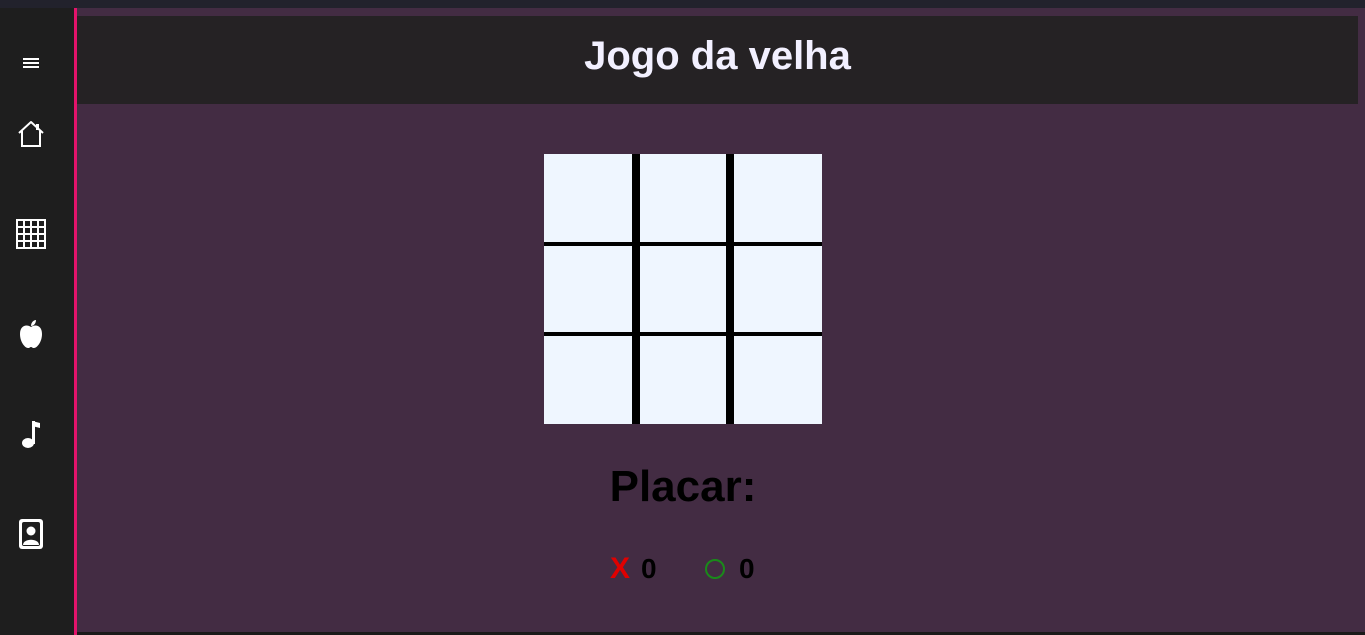 Image resolution: width=1365 pixels, height=635 pixels. I want to click on grid-icon, so click(31, 234).